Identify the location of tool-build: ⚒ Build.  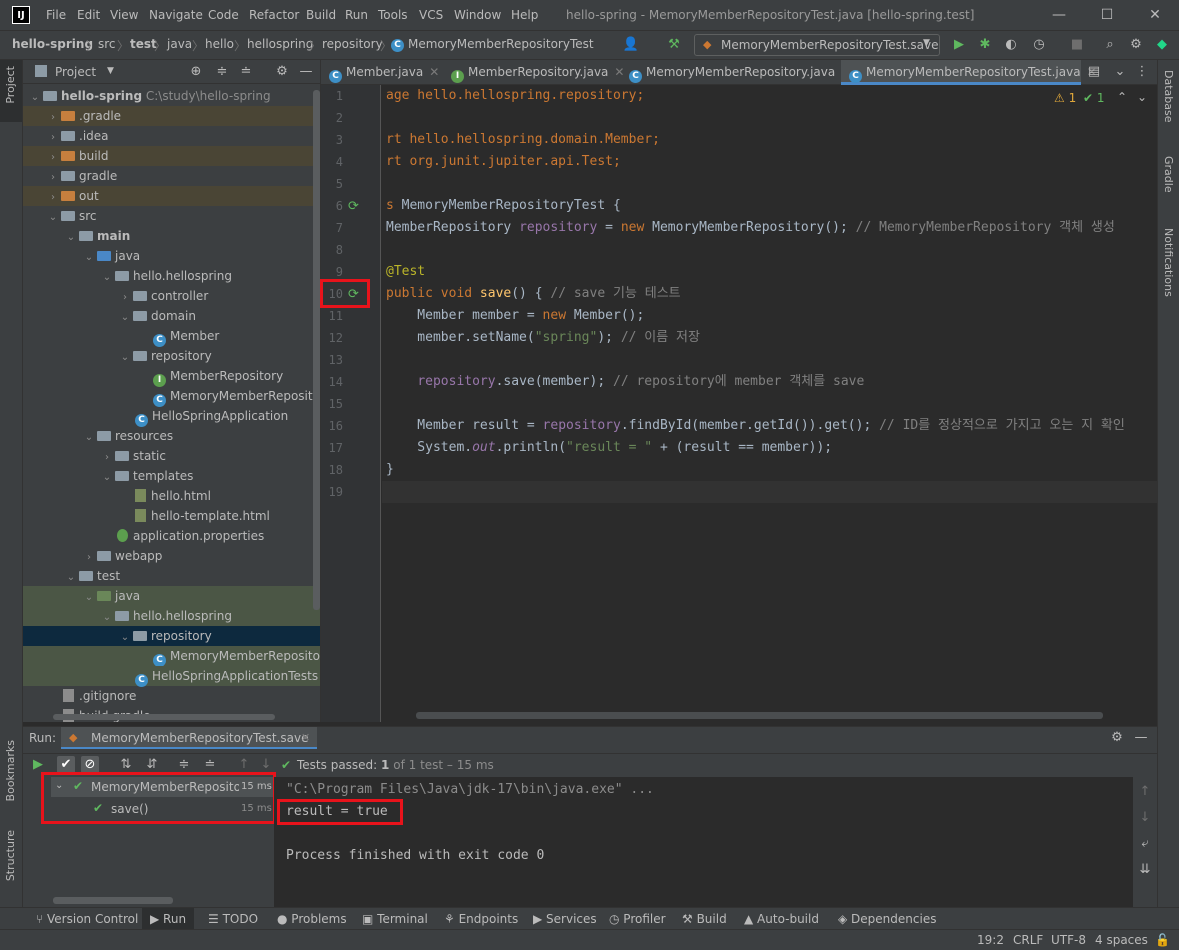
(704, 919).